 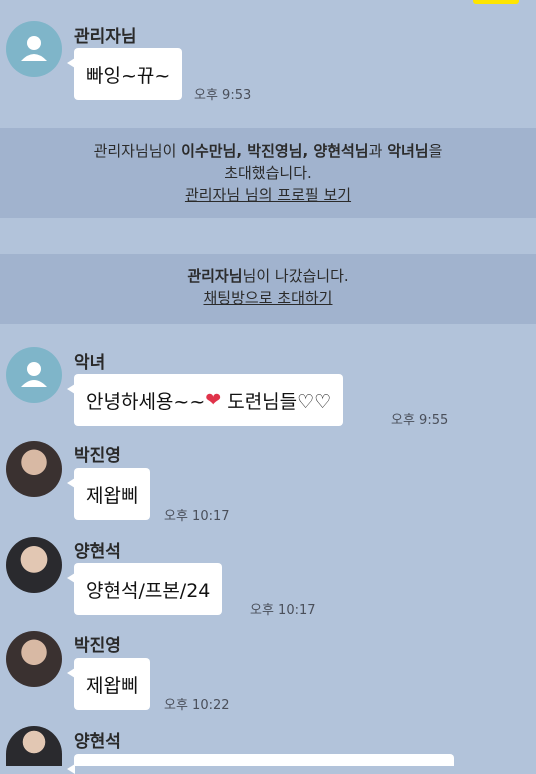 I want to click on invitee-last: 악녀님, so click(x=408, y=151).